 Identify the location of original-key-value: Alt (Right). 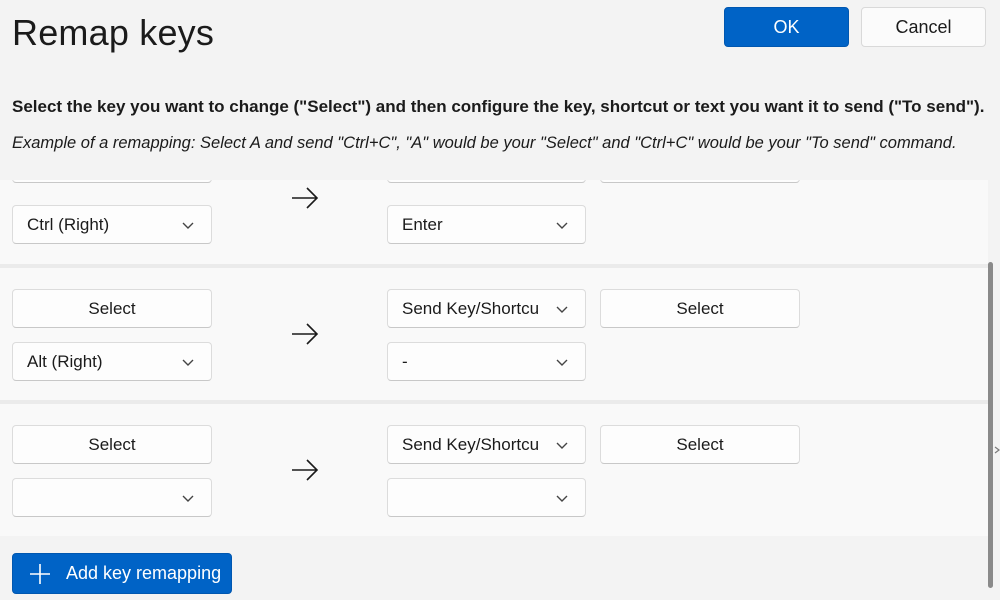
(65, 361).